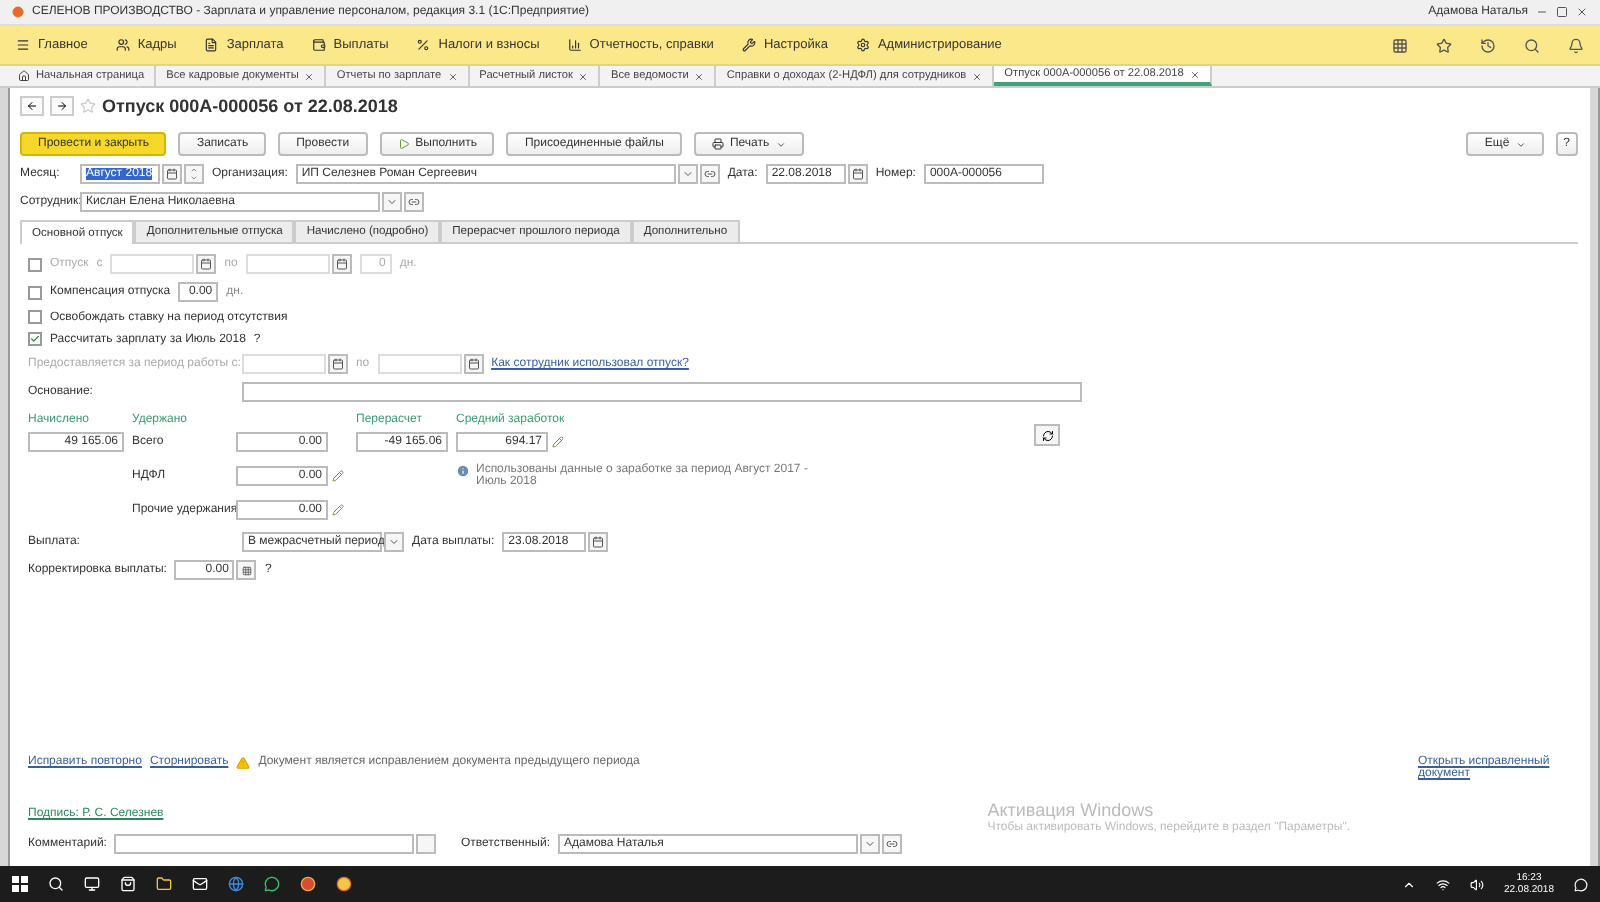 This screenshot has width=1600, height=902. What do you see at coordinates (122, 45) in the screenshot?
I see `people-icon` at bounding box center [122, 45].